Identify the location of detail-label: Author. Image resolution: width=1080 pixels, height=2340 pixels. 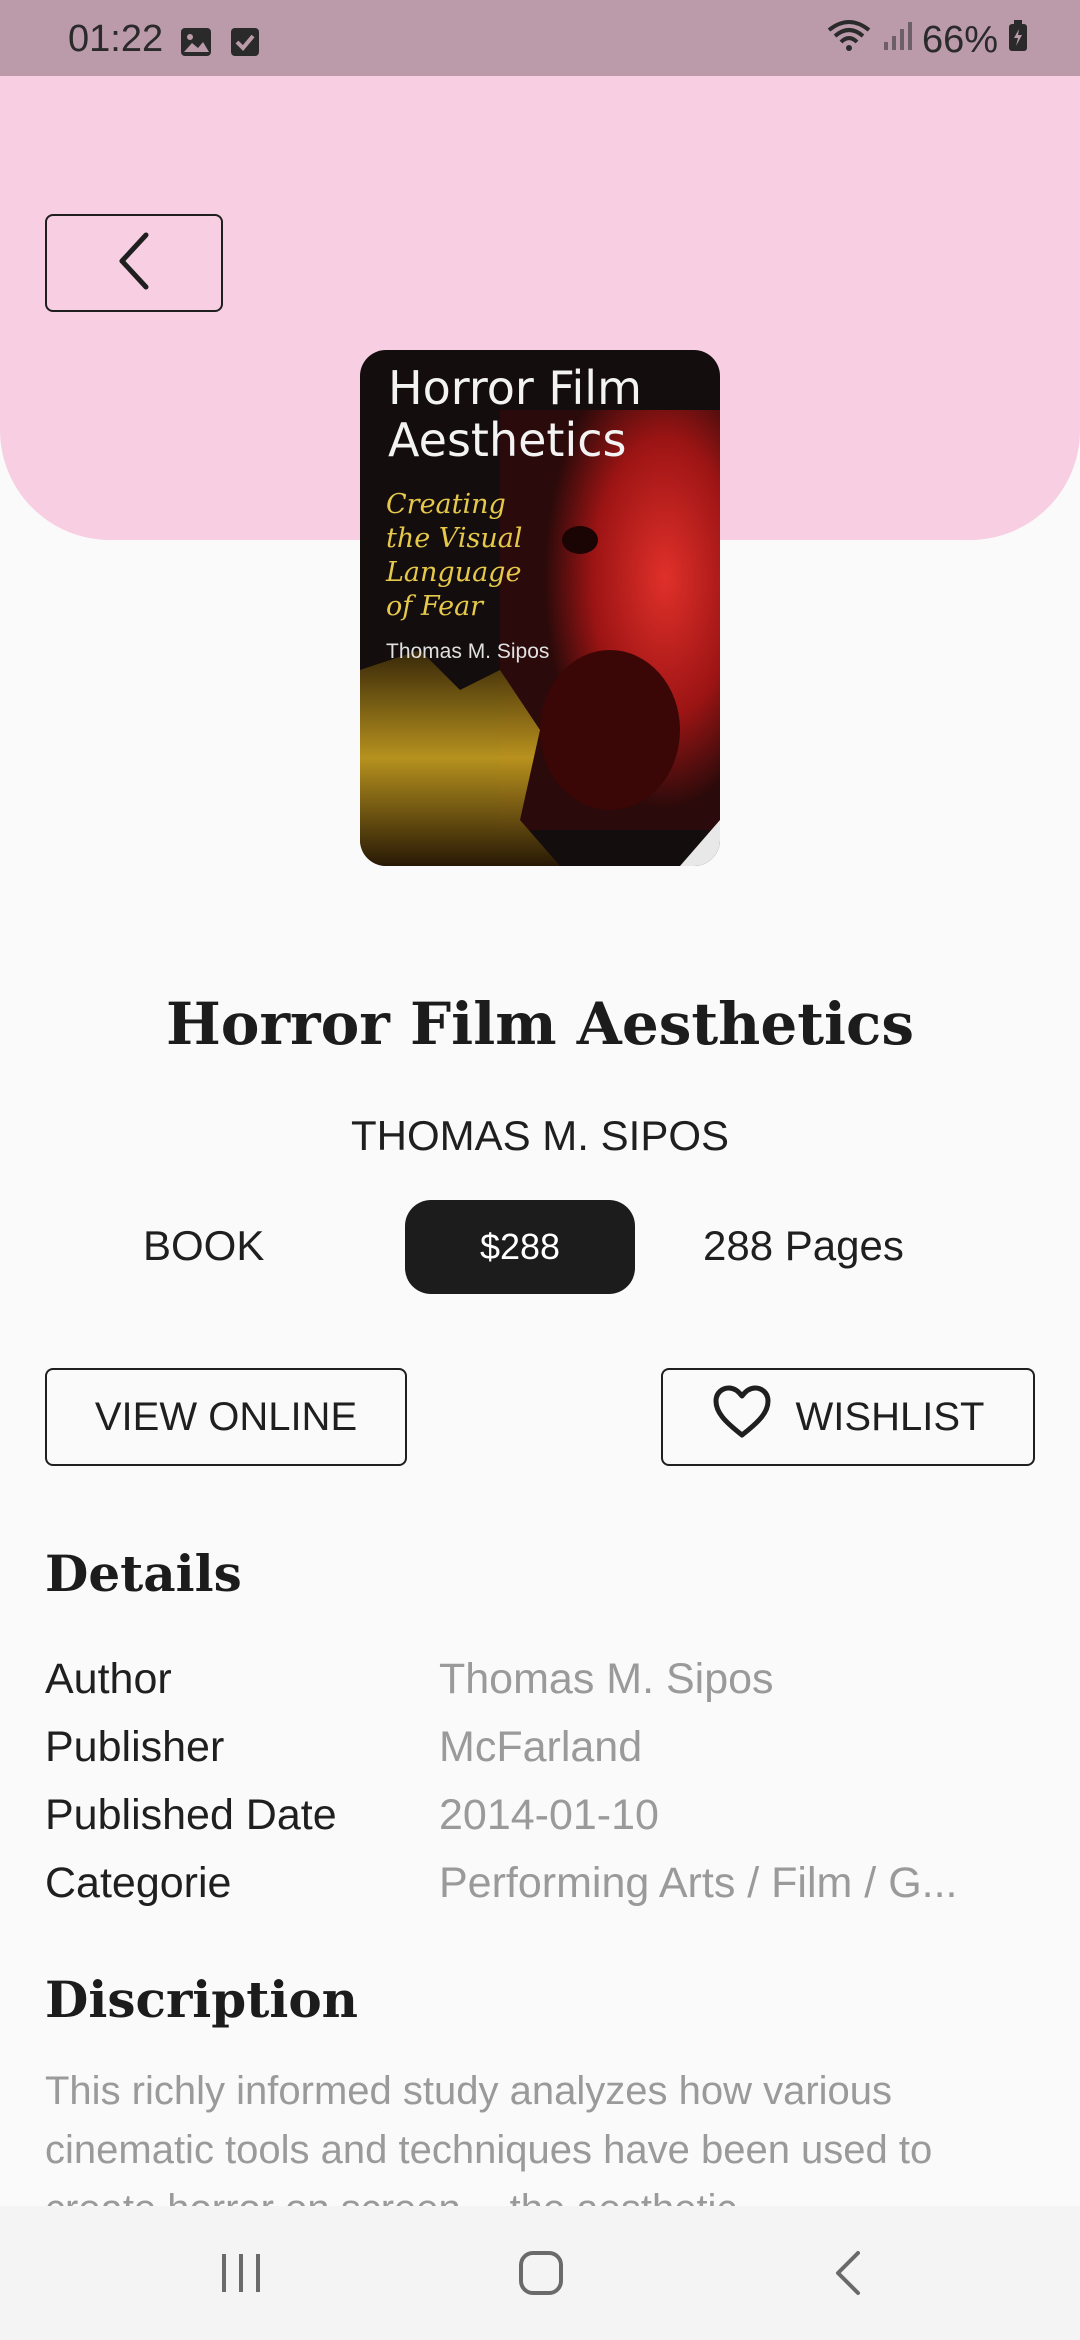
(108, 1678).